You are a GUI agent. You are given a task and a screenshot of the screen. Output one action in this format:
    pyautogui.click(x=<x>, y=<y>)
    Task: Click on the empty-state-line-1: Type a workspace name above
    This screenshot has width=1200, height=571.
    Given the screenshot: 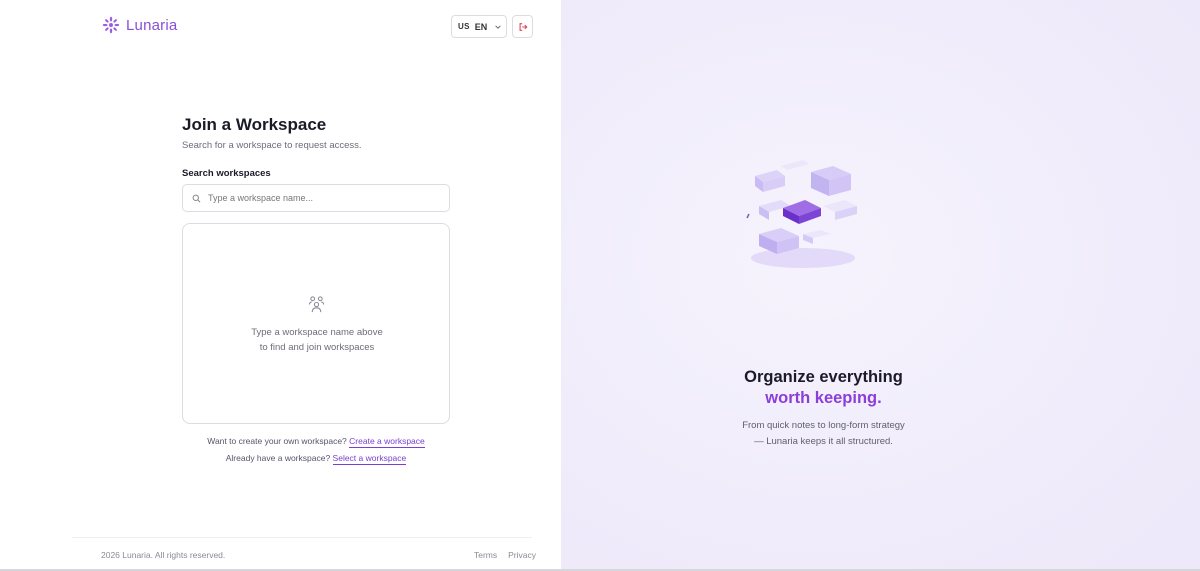 What is the action you would take?
    pyautogui.click(x=317, y=332)
    